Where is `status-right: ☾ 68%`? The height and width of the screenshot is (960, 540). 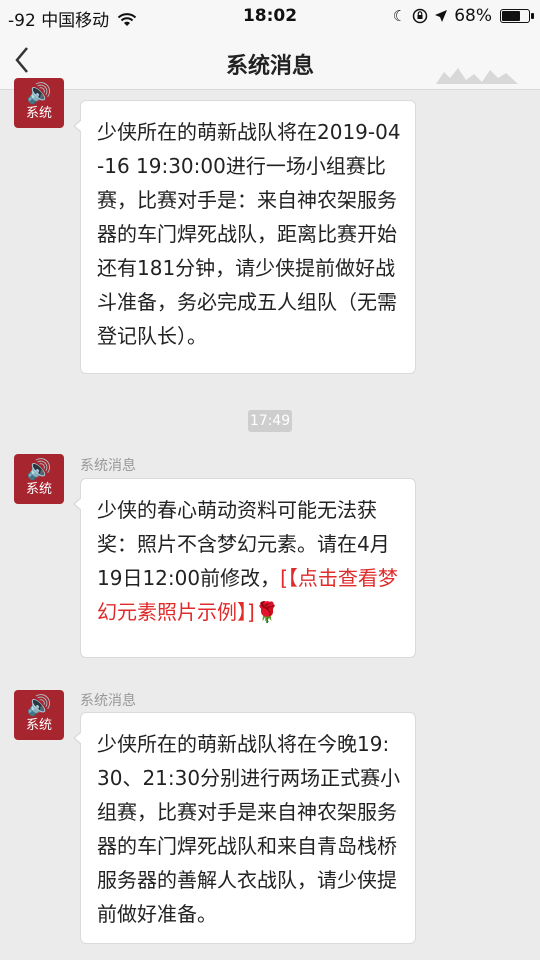 status-right: ☾ 68% is located at coordinates (463, 16).